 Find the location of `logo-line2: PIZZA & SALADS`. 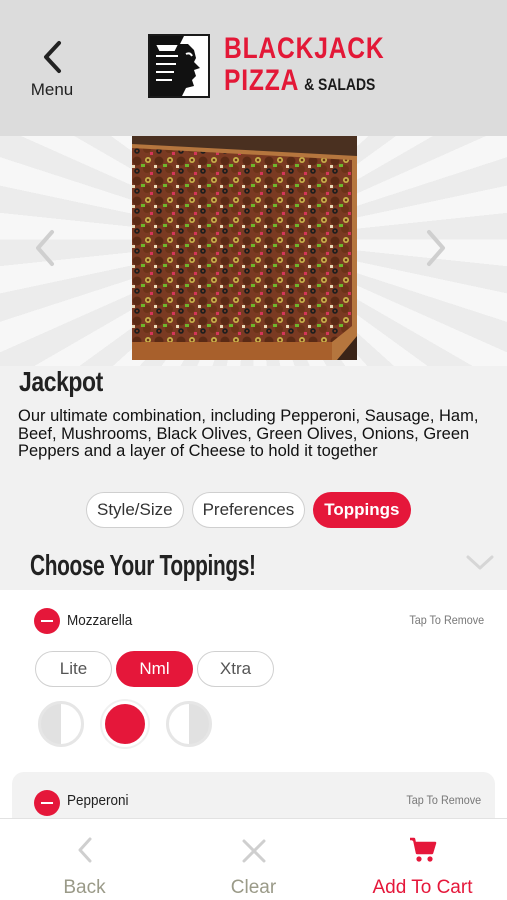

logo-line2: PIZZA & SALADS is located at coordinates (300, 80).